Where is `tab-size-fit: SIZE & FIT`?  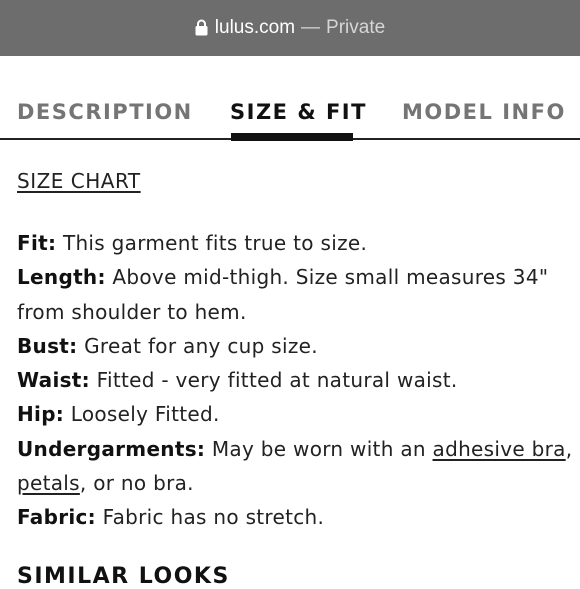 tab-size-fit: SIZE & FIT is located at coordinates (298, 112).